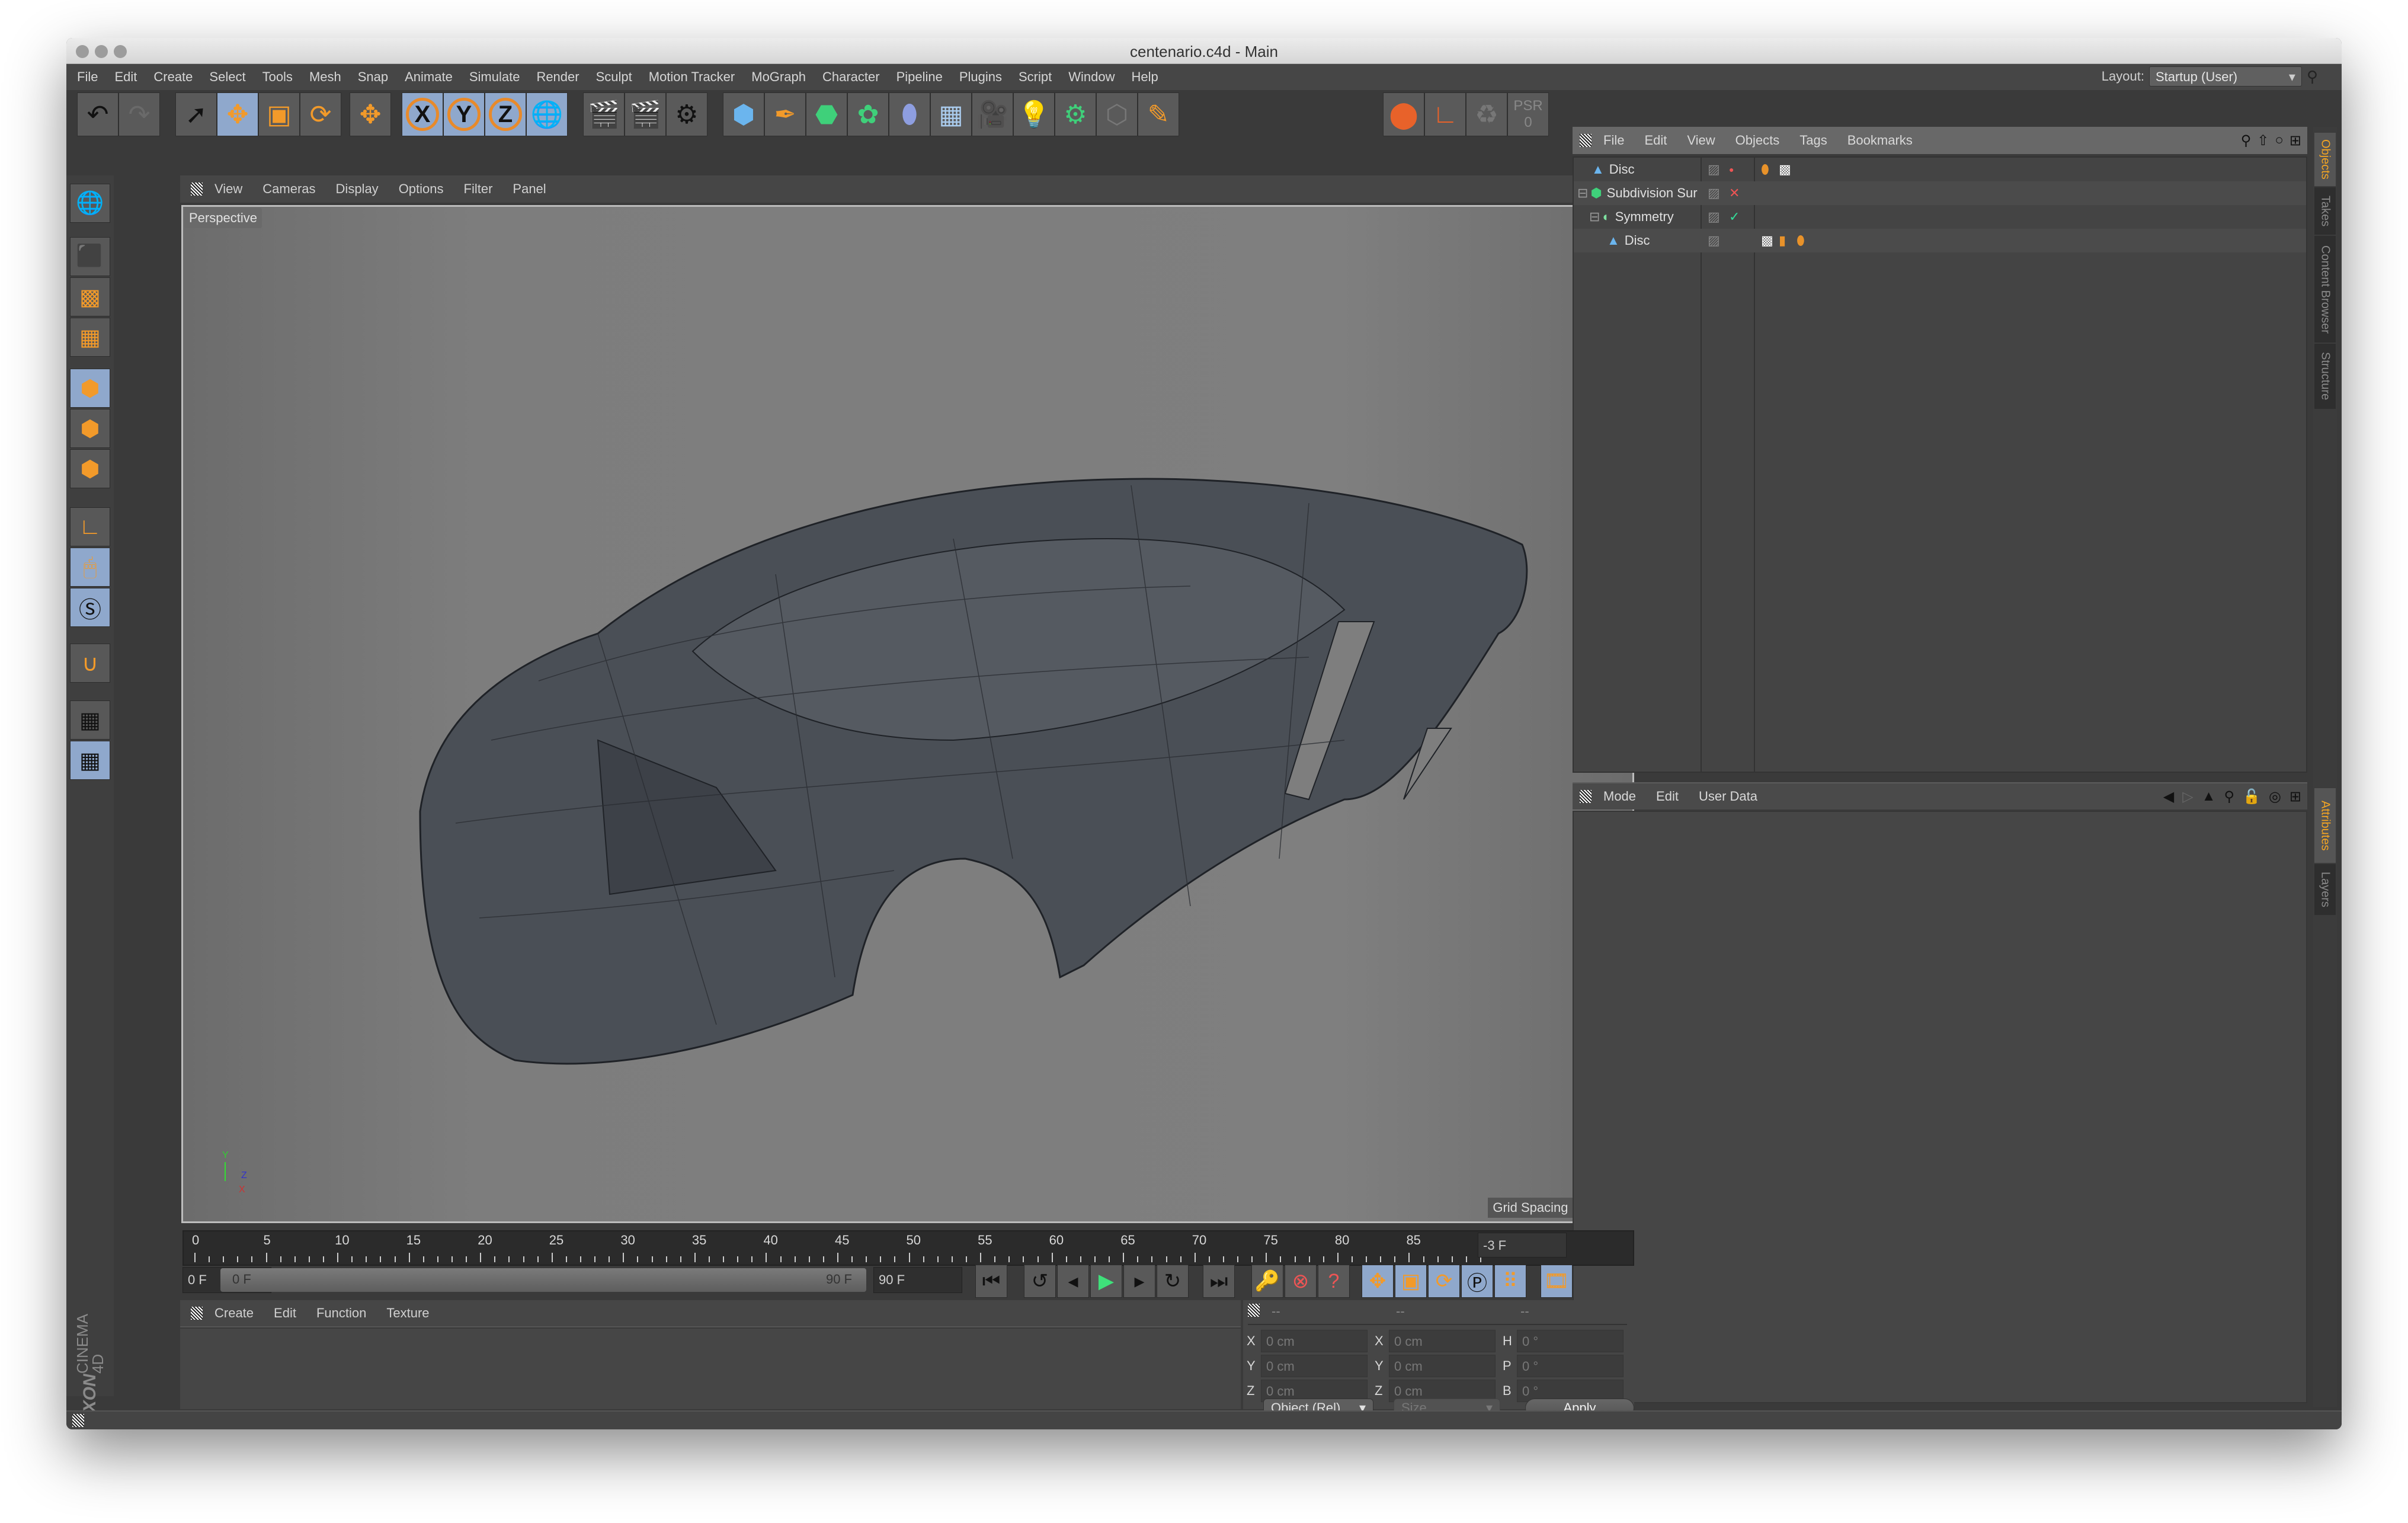 The height and width of the screenshot is (1523, 2408). I want to click on floor-icon: ▦, so click(951, 114).